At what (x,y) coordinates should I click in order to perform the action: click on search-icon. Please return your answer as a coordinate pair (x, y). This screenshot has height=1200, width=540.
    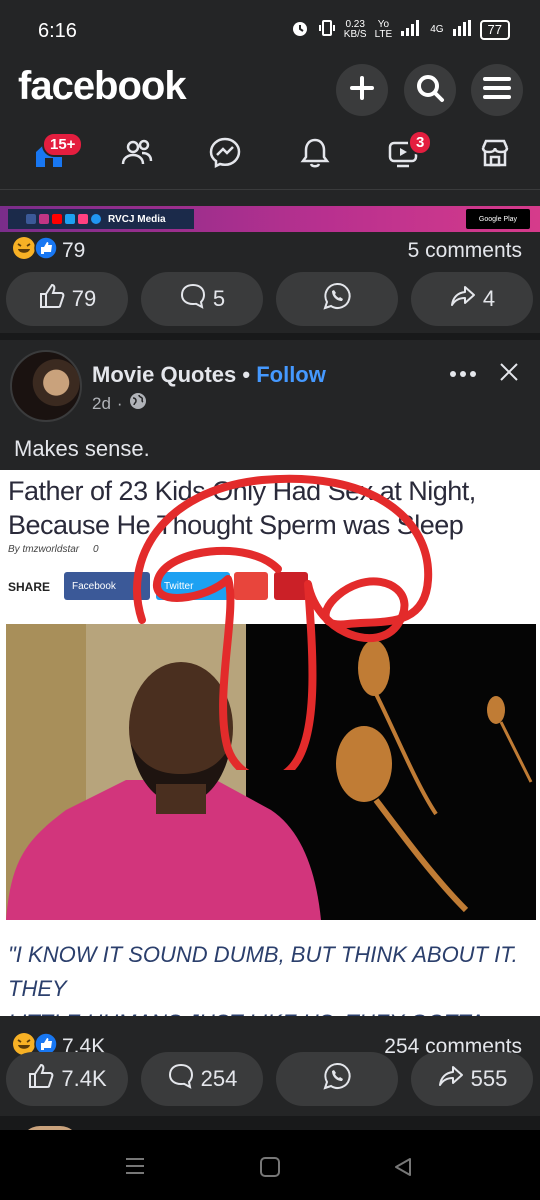
    Looking at the image, I should click on (430, 90).